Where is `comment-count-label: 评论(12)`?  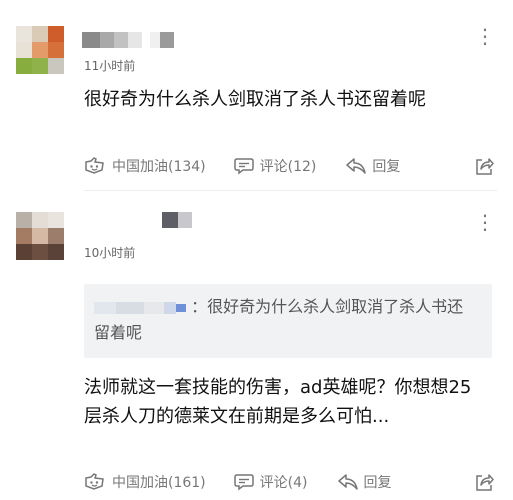 comment-count-label: 评论(12) is located at coordinates (288, 167).